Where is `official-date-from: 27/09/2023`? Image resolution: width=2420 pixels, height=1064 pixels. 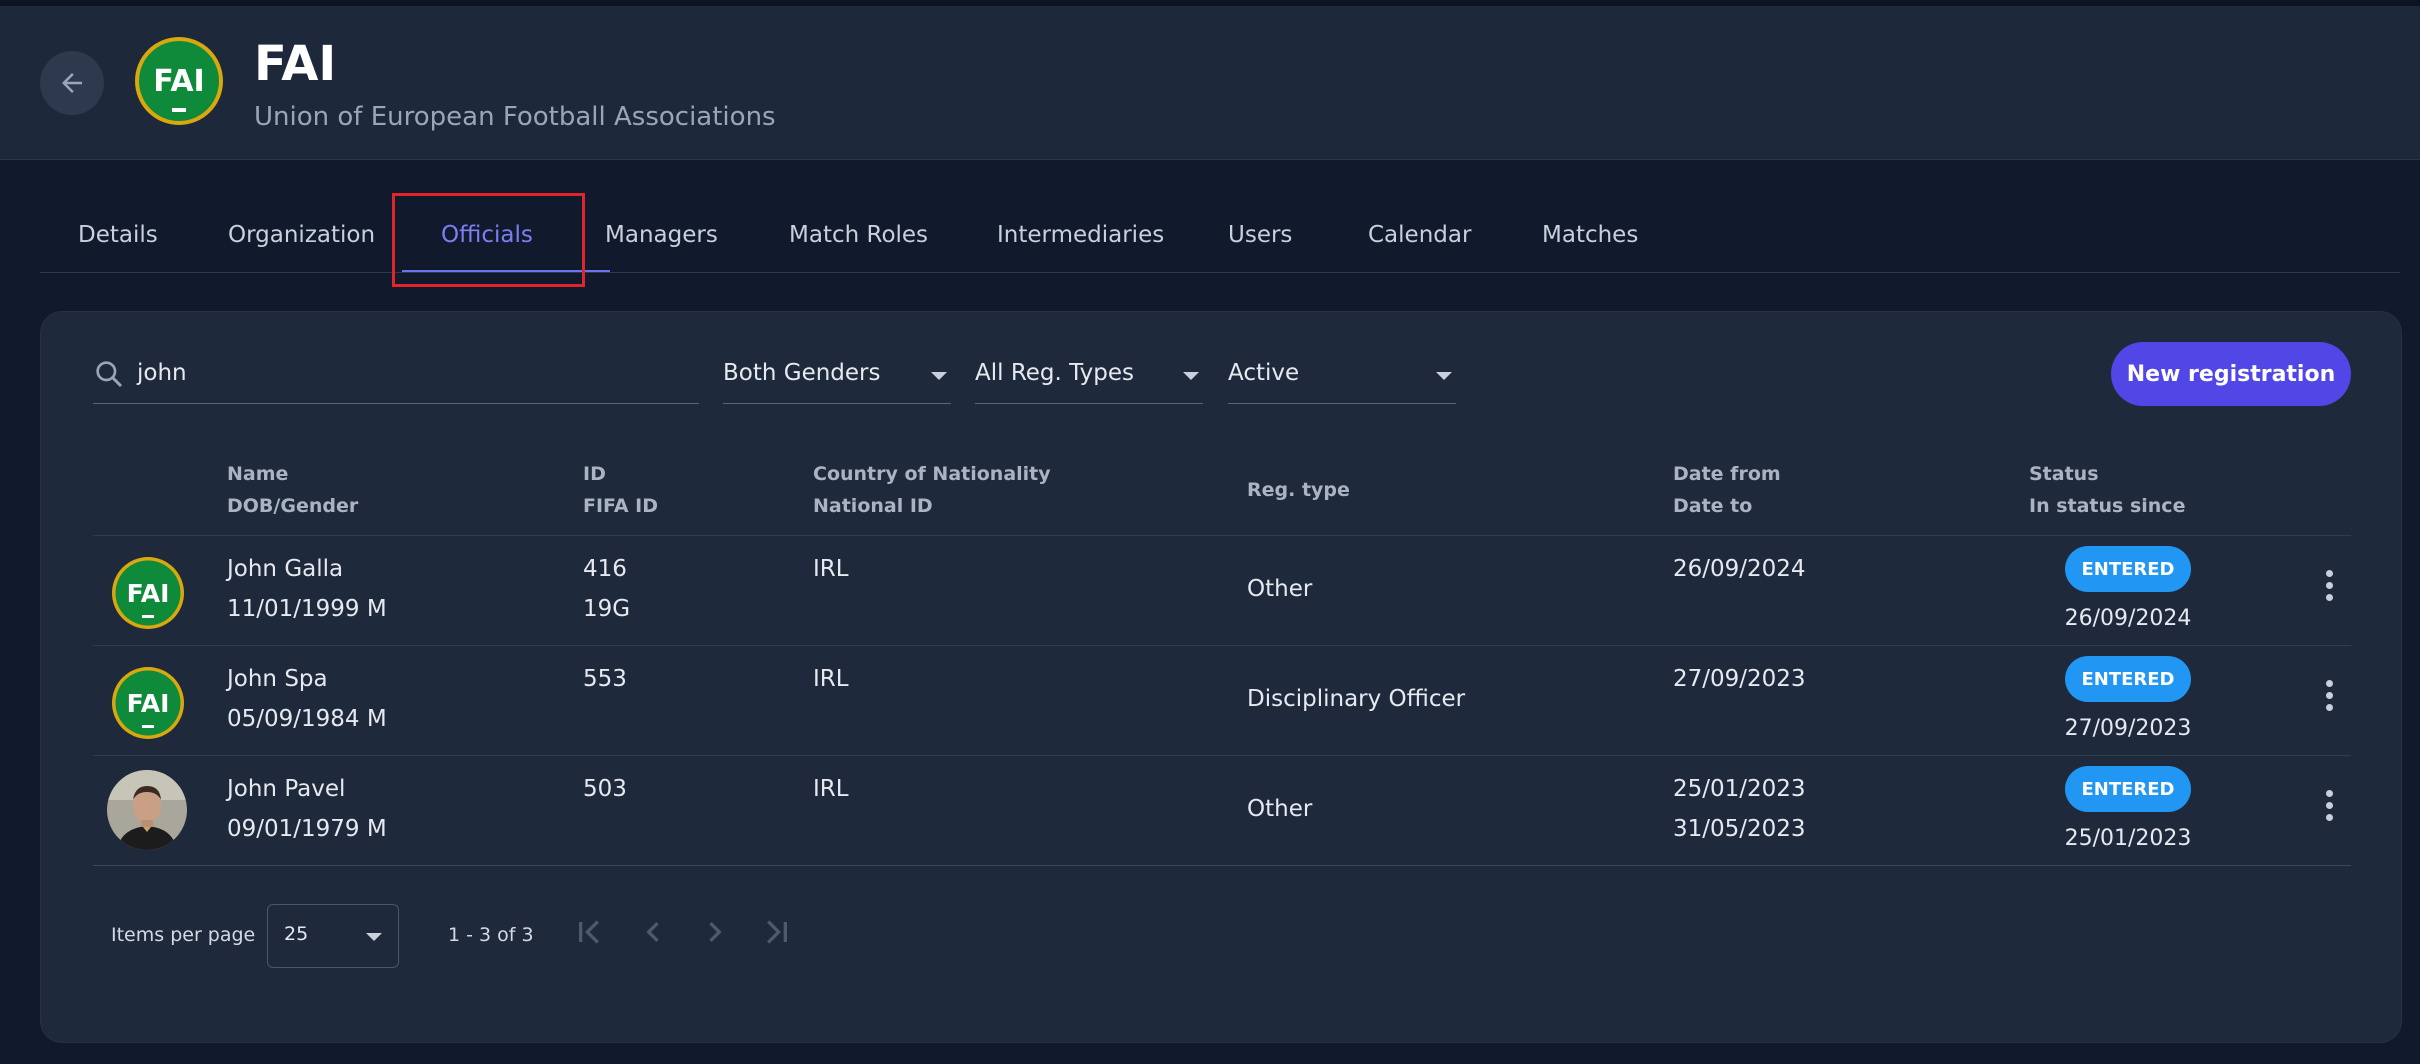
official-date-from: 27/09/2023 is located at coordinates (1739, 679).